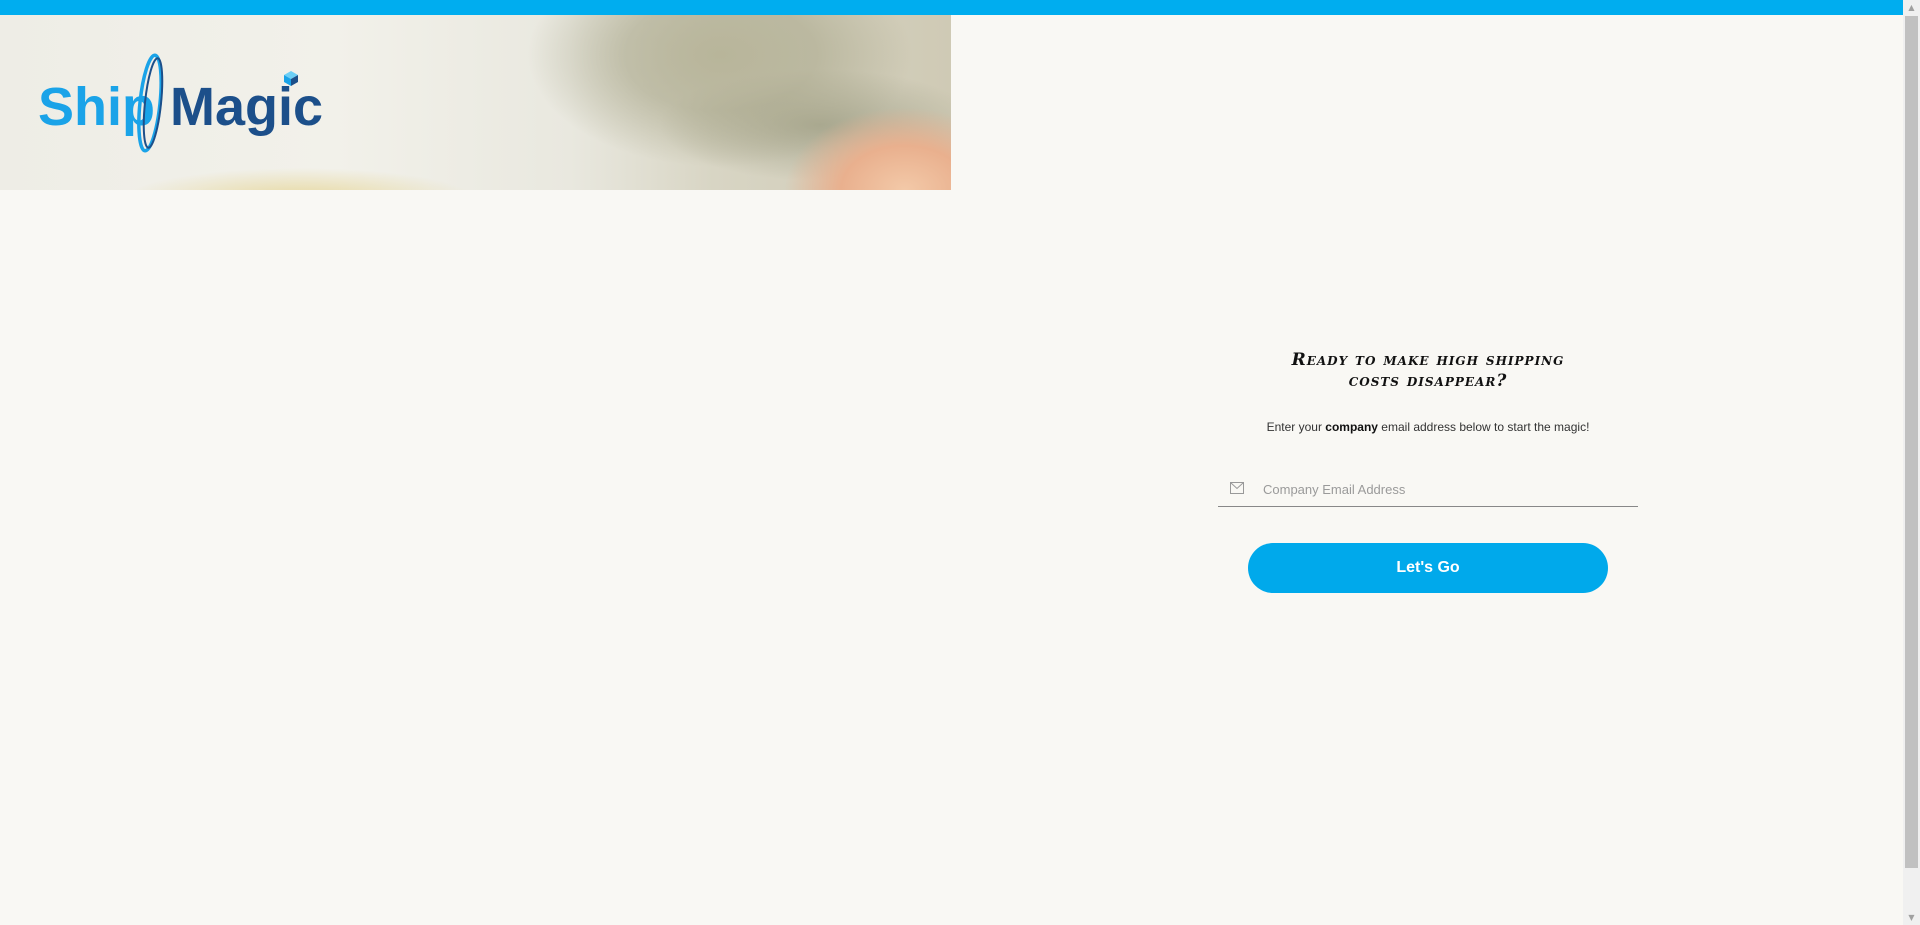  What do you see at coordinates (1911, 917) in the screenshot?
I see `scroll-down-arrow-icon: ▼` at bounding box center [1911, 917].